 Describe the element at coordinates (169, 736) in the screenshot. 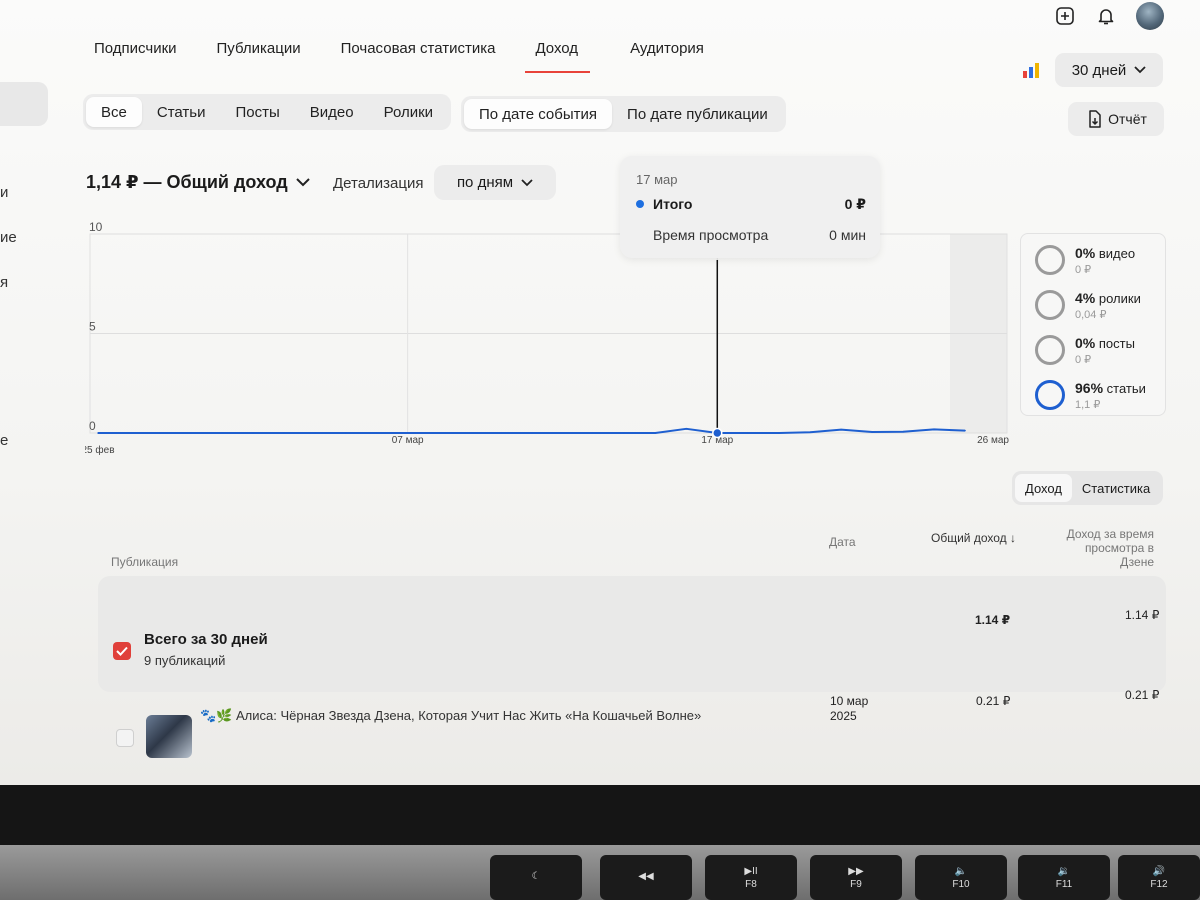

I see `publication-thumbnail` at that location.